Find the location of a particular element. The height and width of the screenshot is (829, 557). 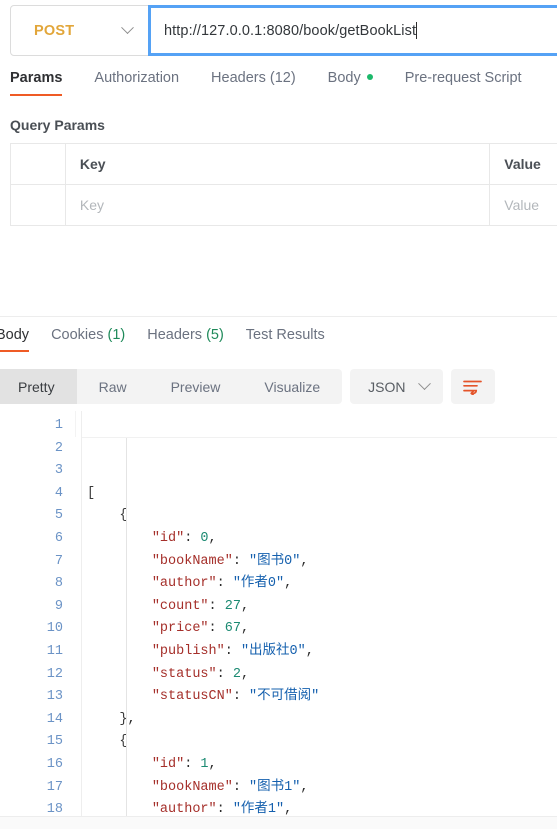

line-number: 2 is located at coordinates (58, 448).